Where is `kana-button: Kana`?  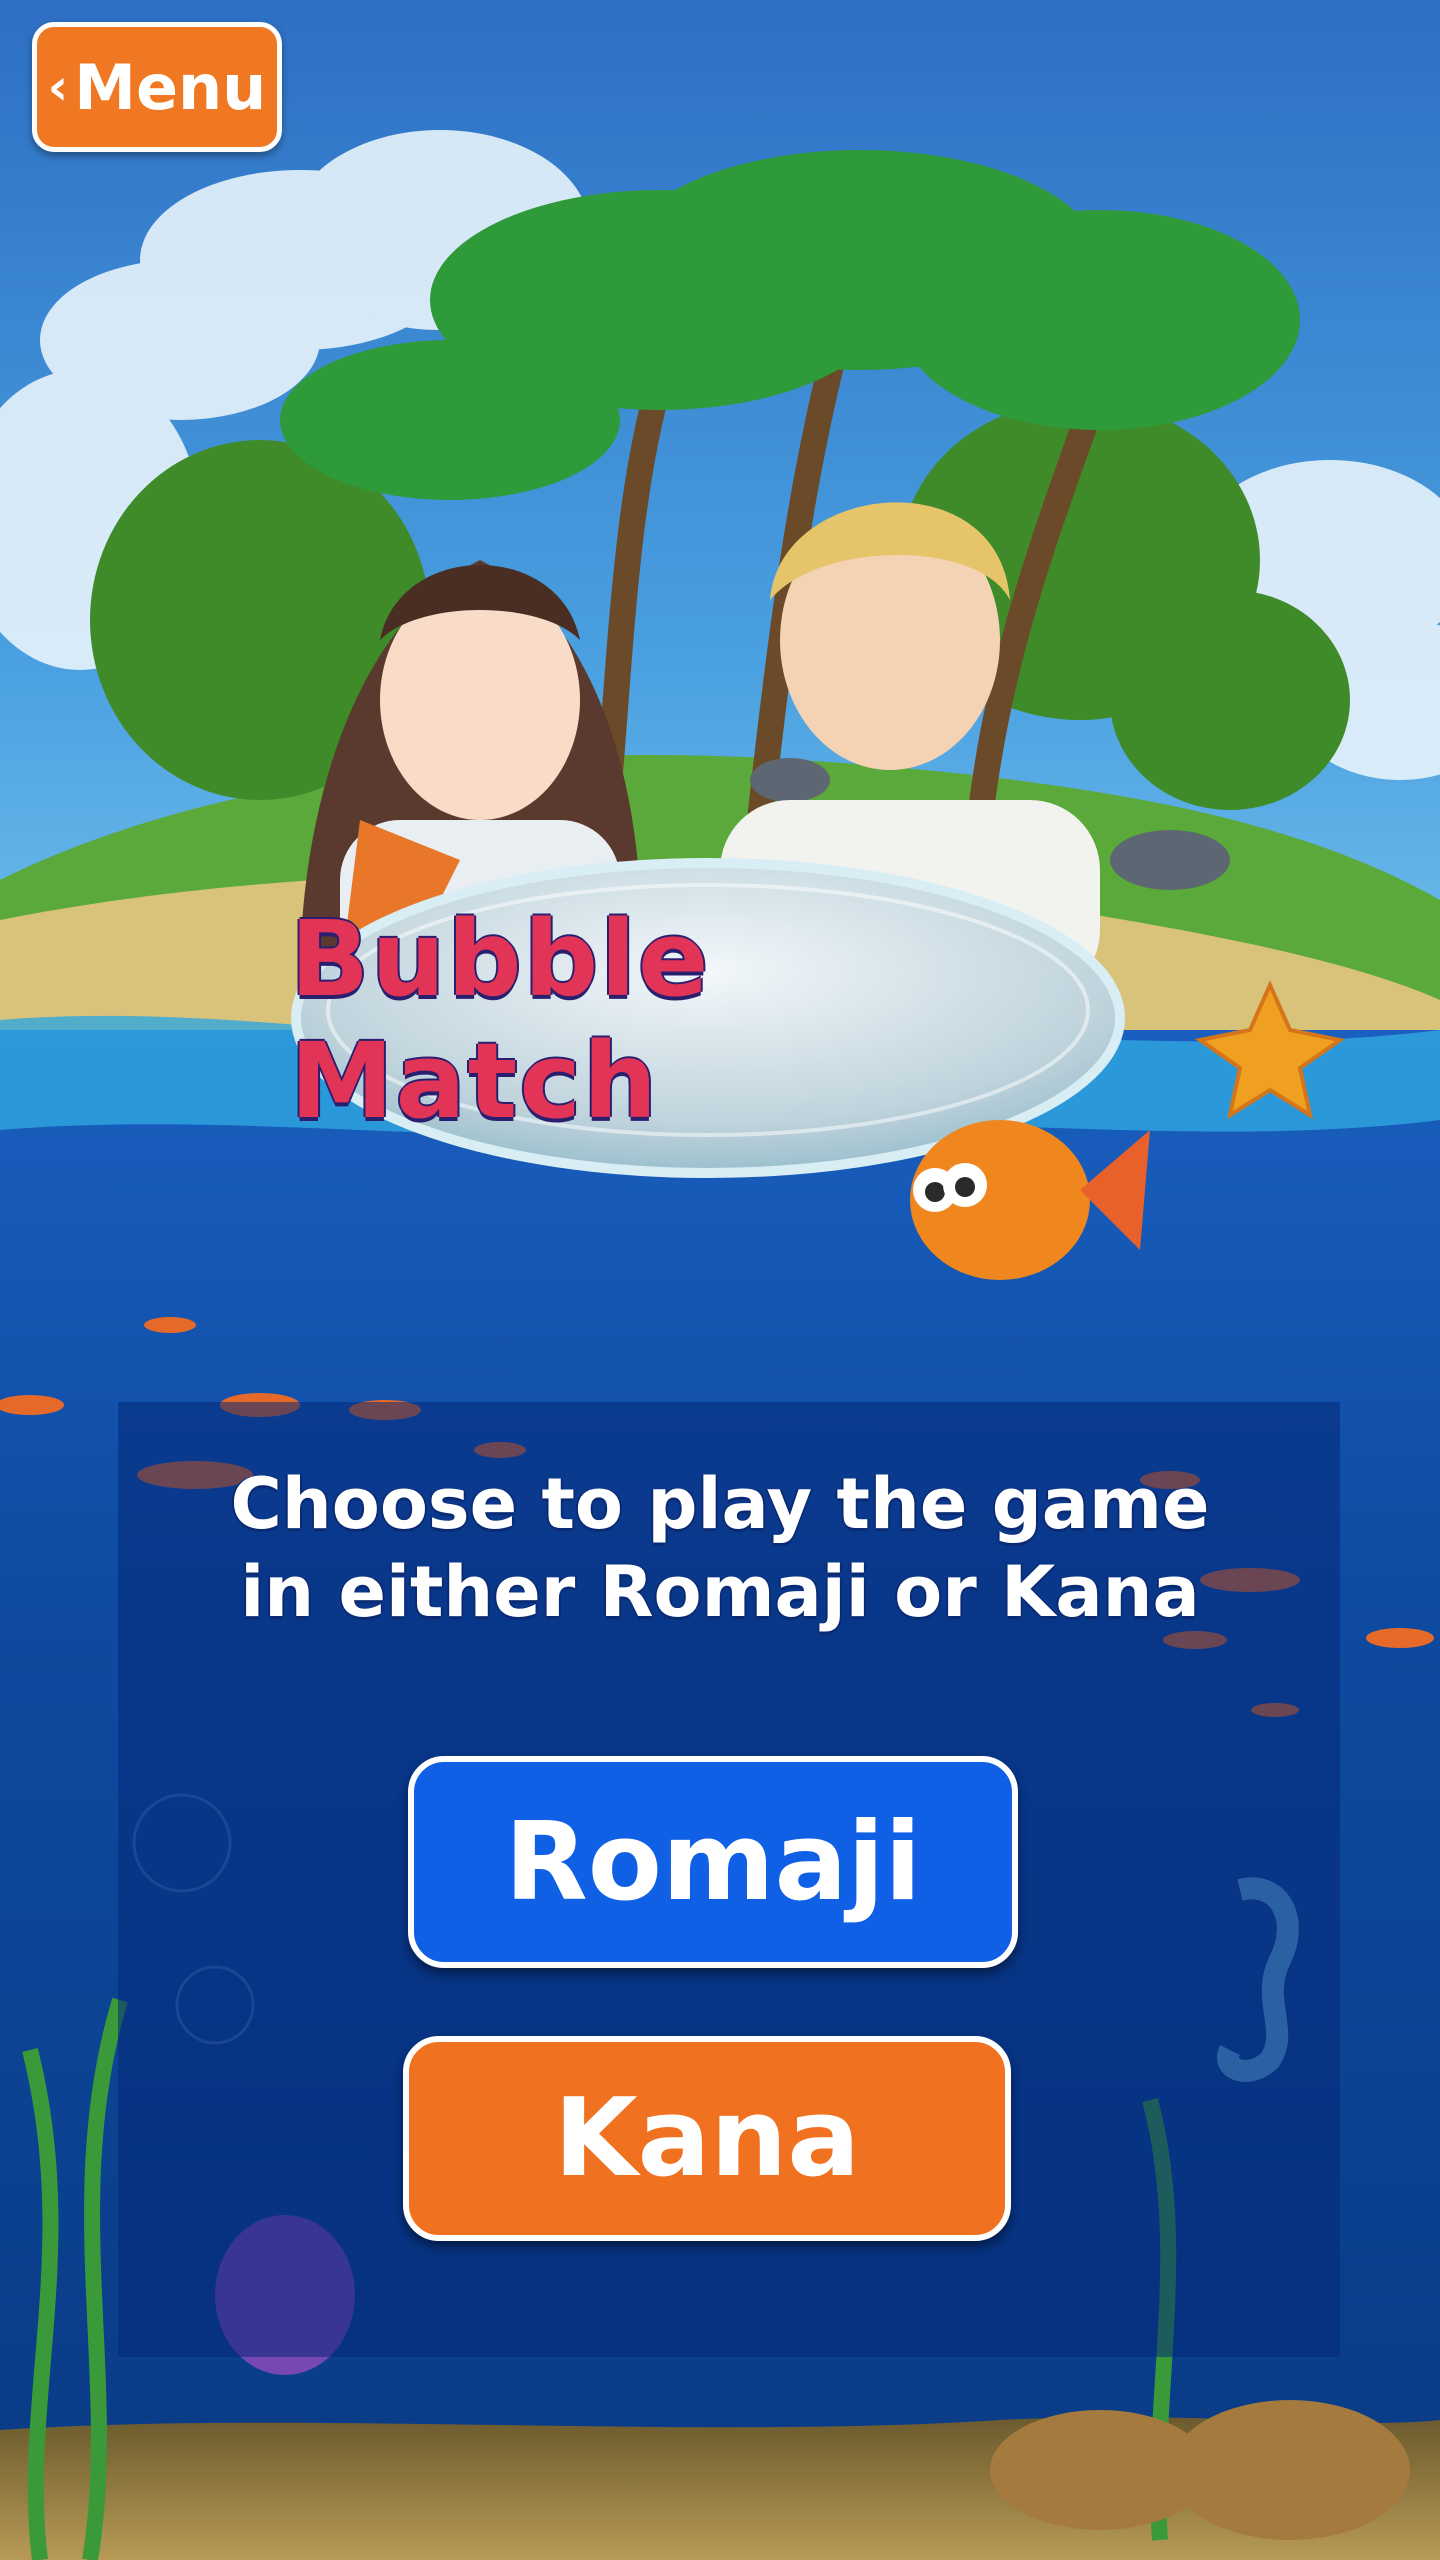 kana-button: Kana is located at coordinates (707, 2138).